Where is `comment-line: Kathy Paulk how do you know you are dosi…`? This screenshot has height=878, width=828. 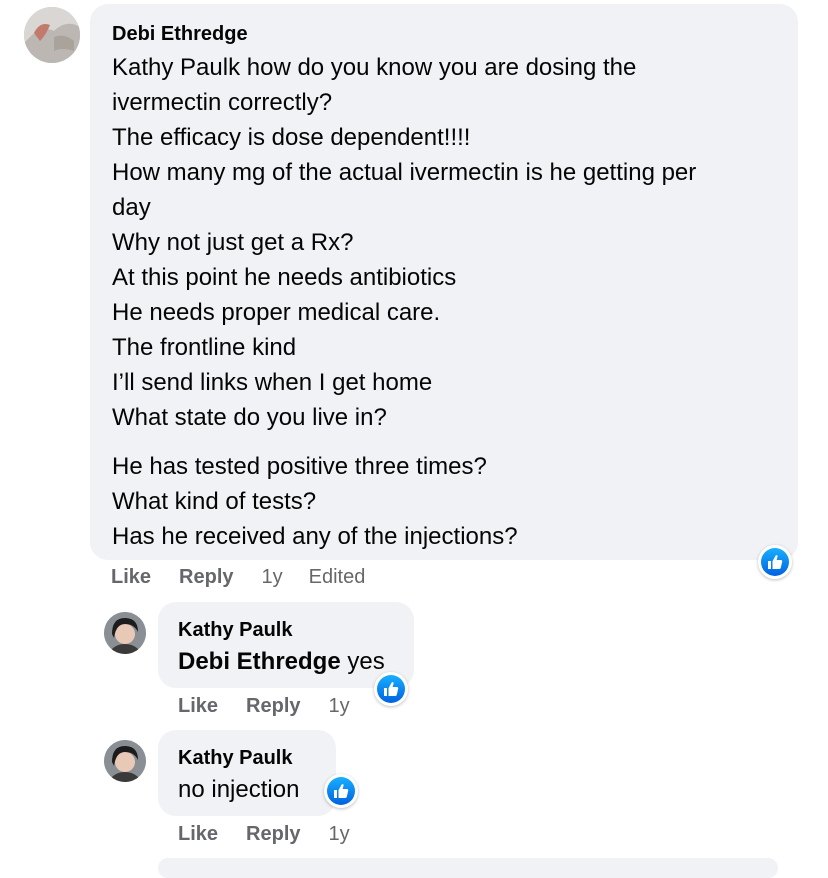
comment-line: Kathy Paulk how do you know you are dosi… is located at coordinates (374, 67).